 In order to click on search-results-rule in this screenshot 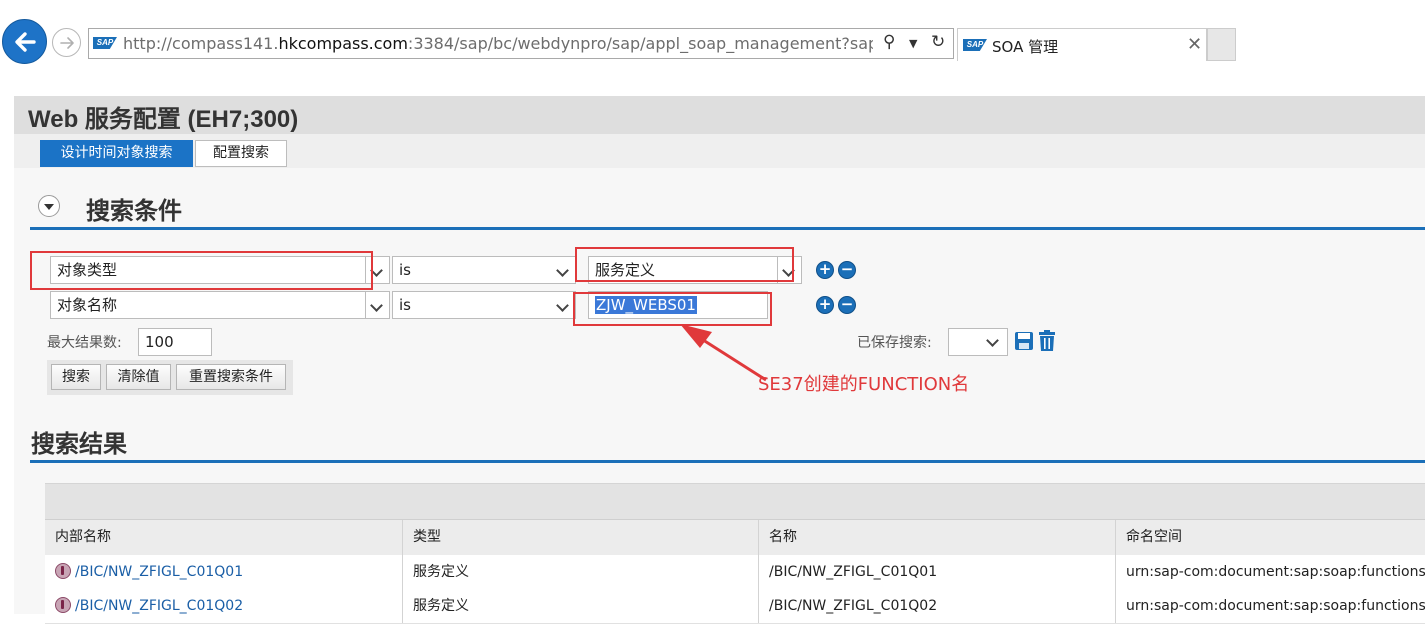, I will do `click(727, 461)`.